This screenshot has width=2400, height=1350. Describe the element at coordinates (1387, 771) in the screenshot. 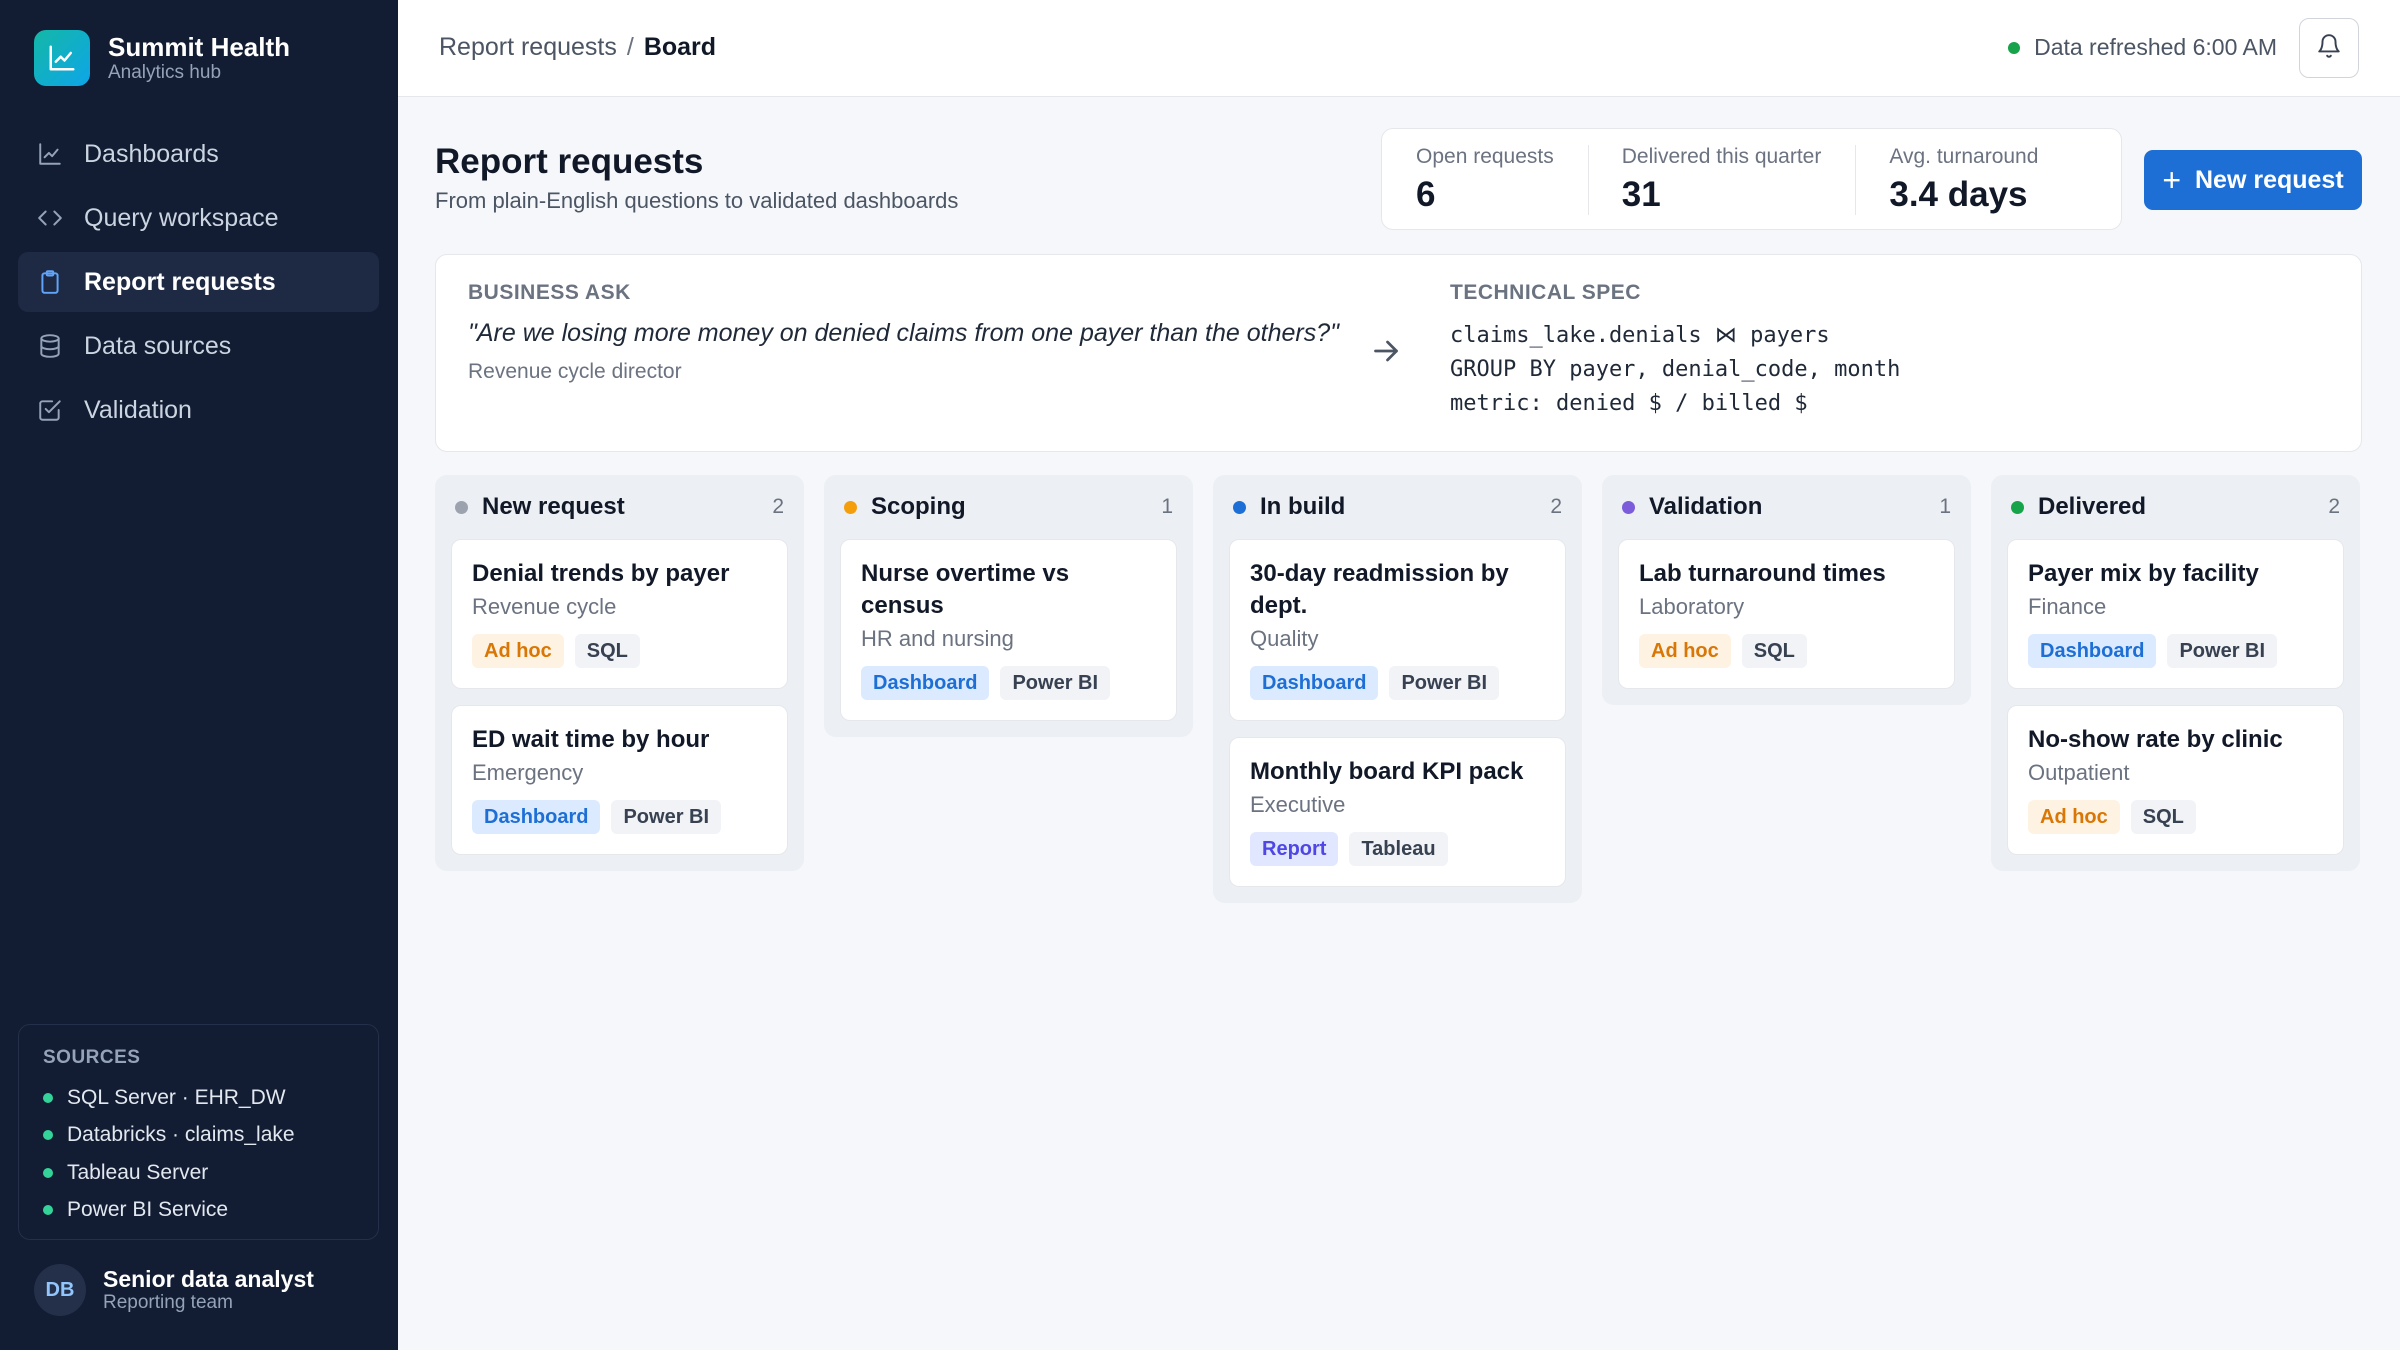

I see `card-title: Monthly board KPI pack` at that location.